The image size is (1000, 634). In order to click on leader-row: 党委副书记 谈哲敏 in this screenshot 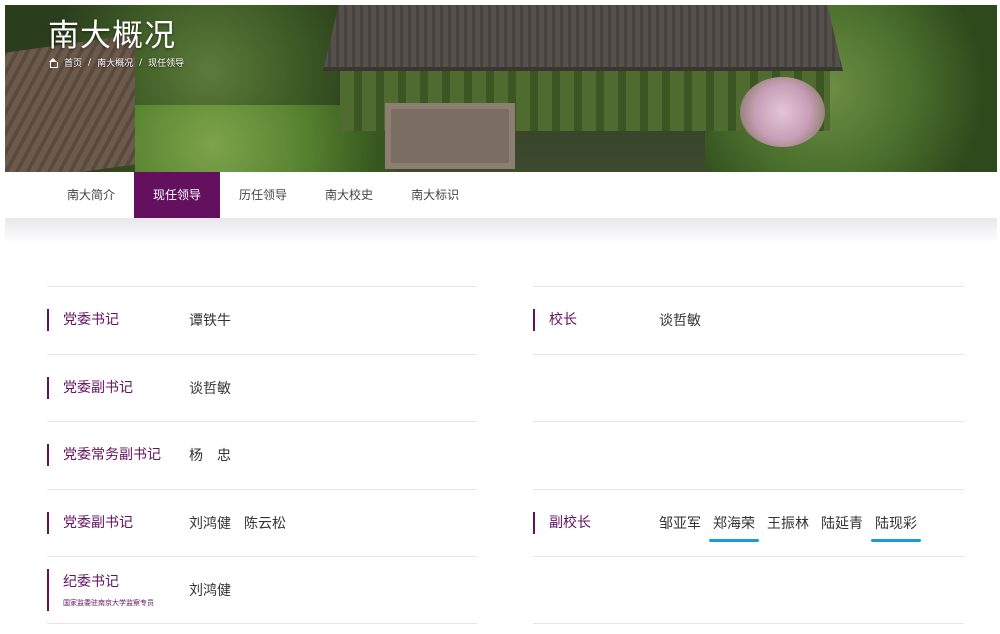, I will do `click(262, 387)`.